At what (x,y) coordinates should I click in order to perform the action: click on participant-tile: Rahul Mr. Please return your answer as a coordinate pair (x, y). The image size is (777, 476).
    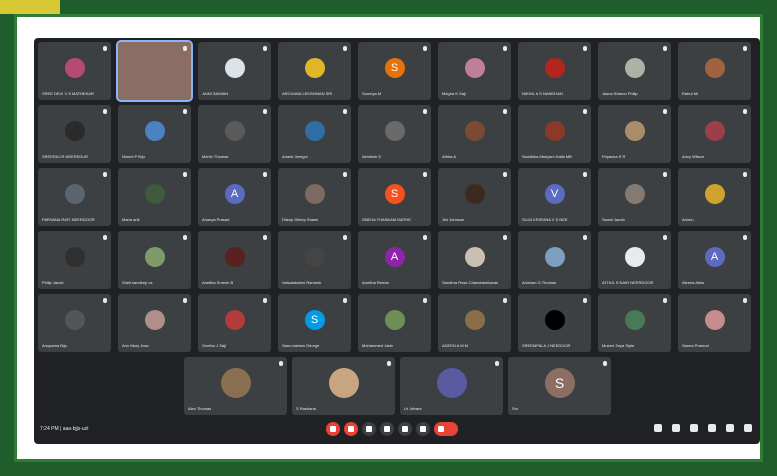
    Looking at the image, I should click on (714, 71).